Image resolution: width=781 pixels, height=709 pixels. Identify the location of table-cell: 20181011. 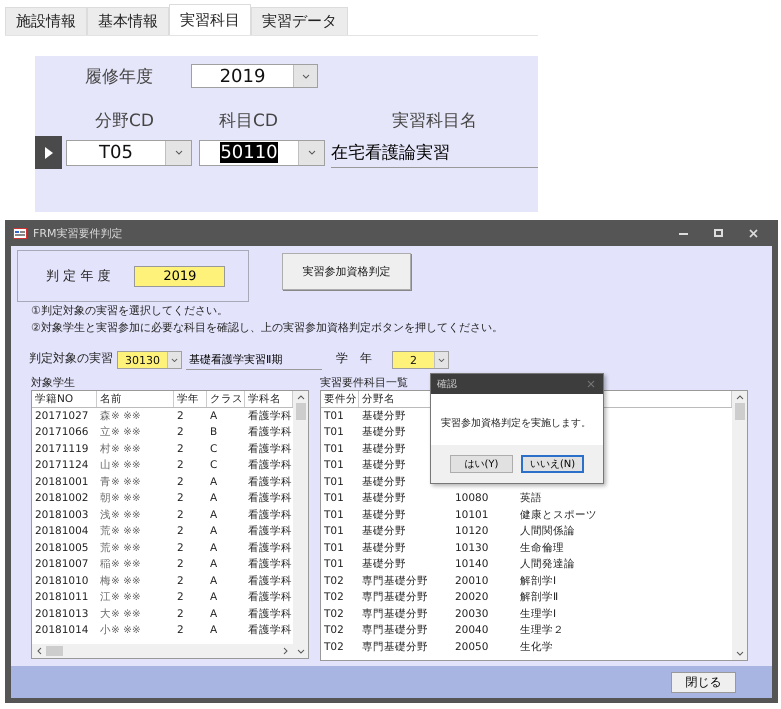
(61, 597).